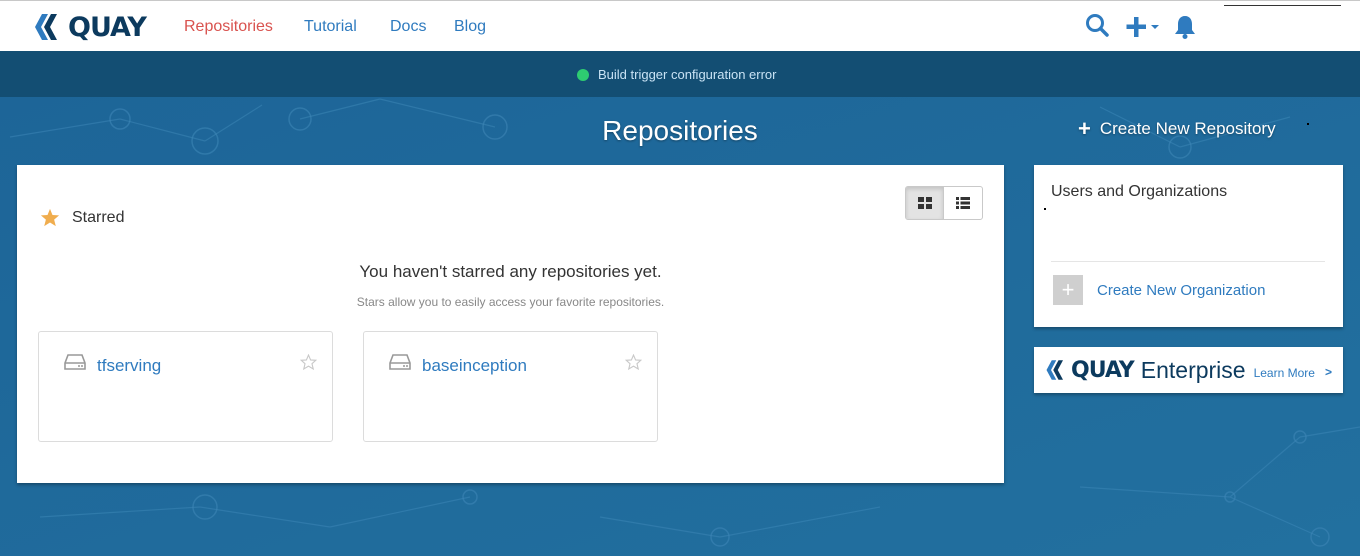 The height and width of the screenshot is (556, 1360). I want to click on search-icon, so click(1097, 28).